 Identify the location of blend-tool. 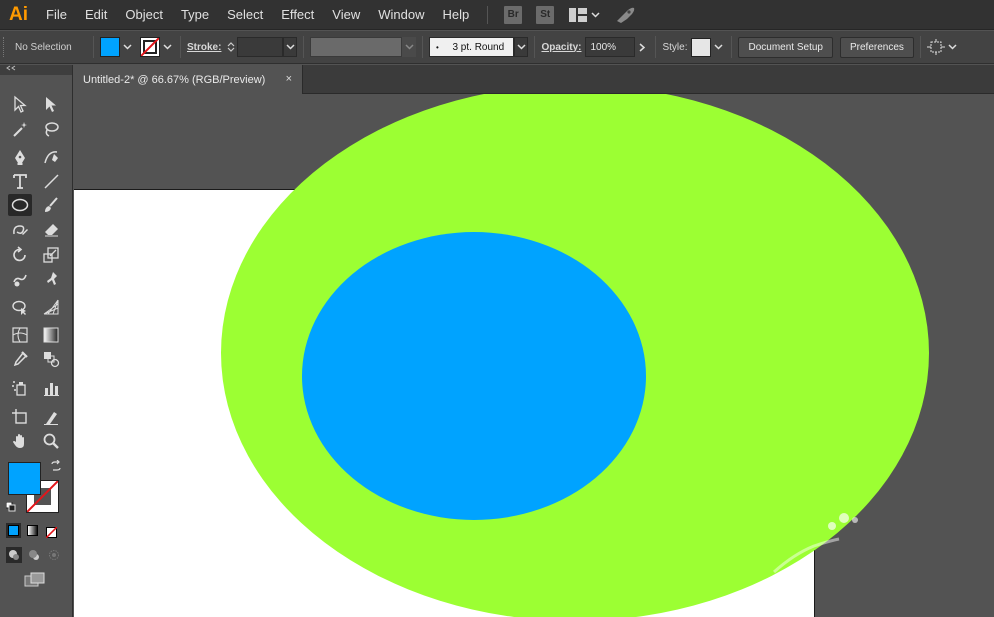
(51, 359).